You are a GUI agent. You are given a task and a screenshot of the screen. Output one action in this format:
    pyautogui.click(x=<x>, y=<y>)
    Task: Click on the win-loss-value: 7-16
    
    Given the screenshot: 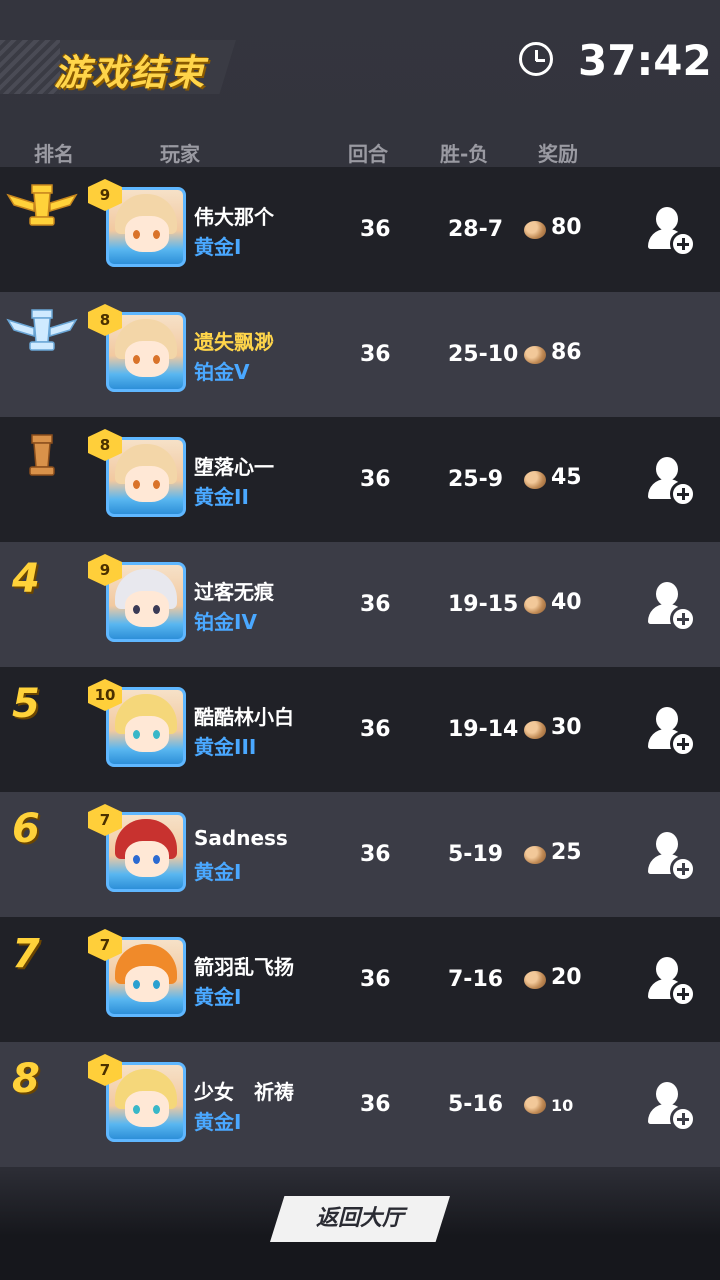 What is the action you would take?
    pyautogui.click(x=476, y=979)
    